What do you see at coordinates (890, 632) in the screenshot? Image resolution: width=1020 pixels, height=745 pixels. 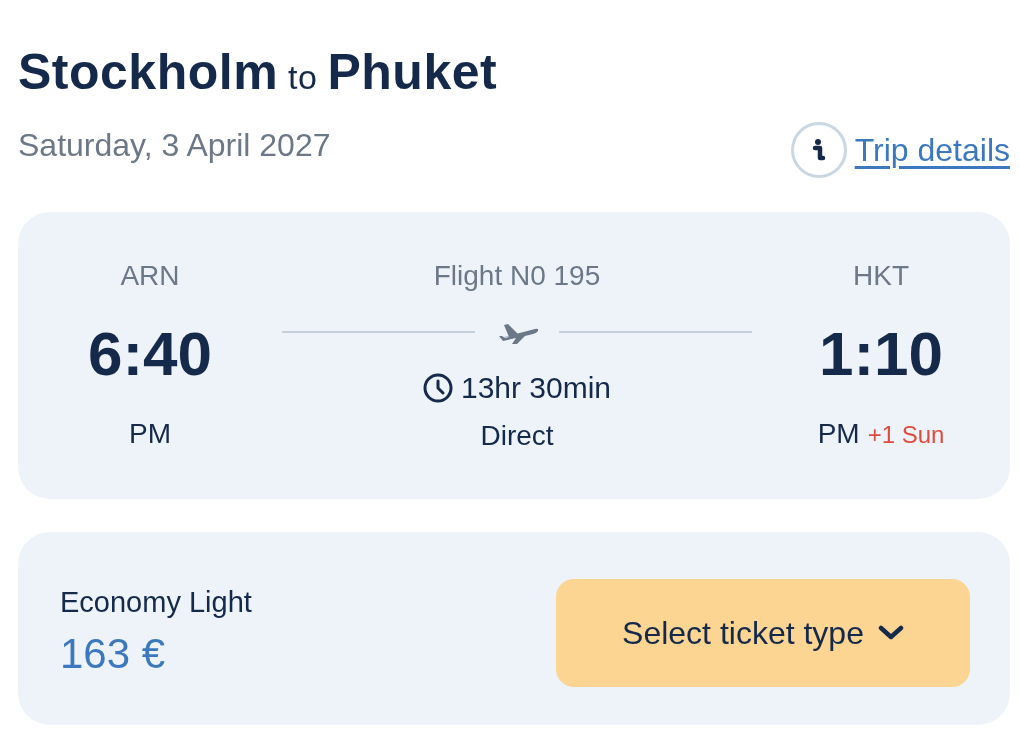 I see `chevron-down-icon` at bounding box center [890, 632].